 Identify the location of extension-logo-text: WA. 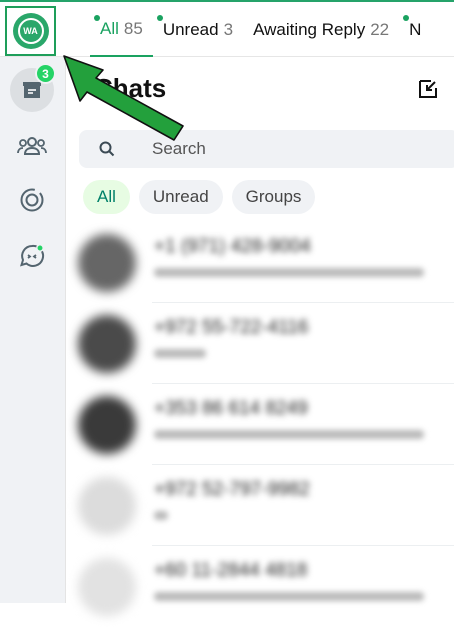
(30, 31).